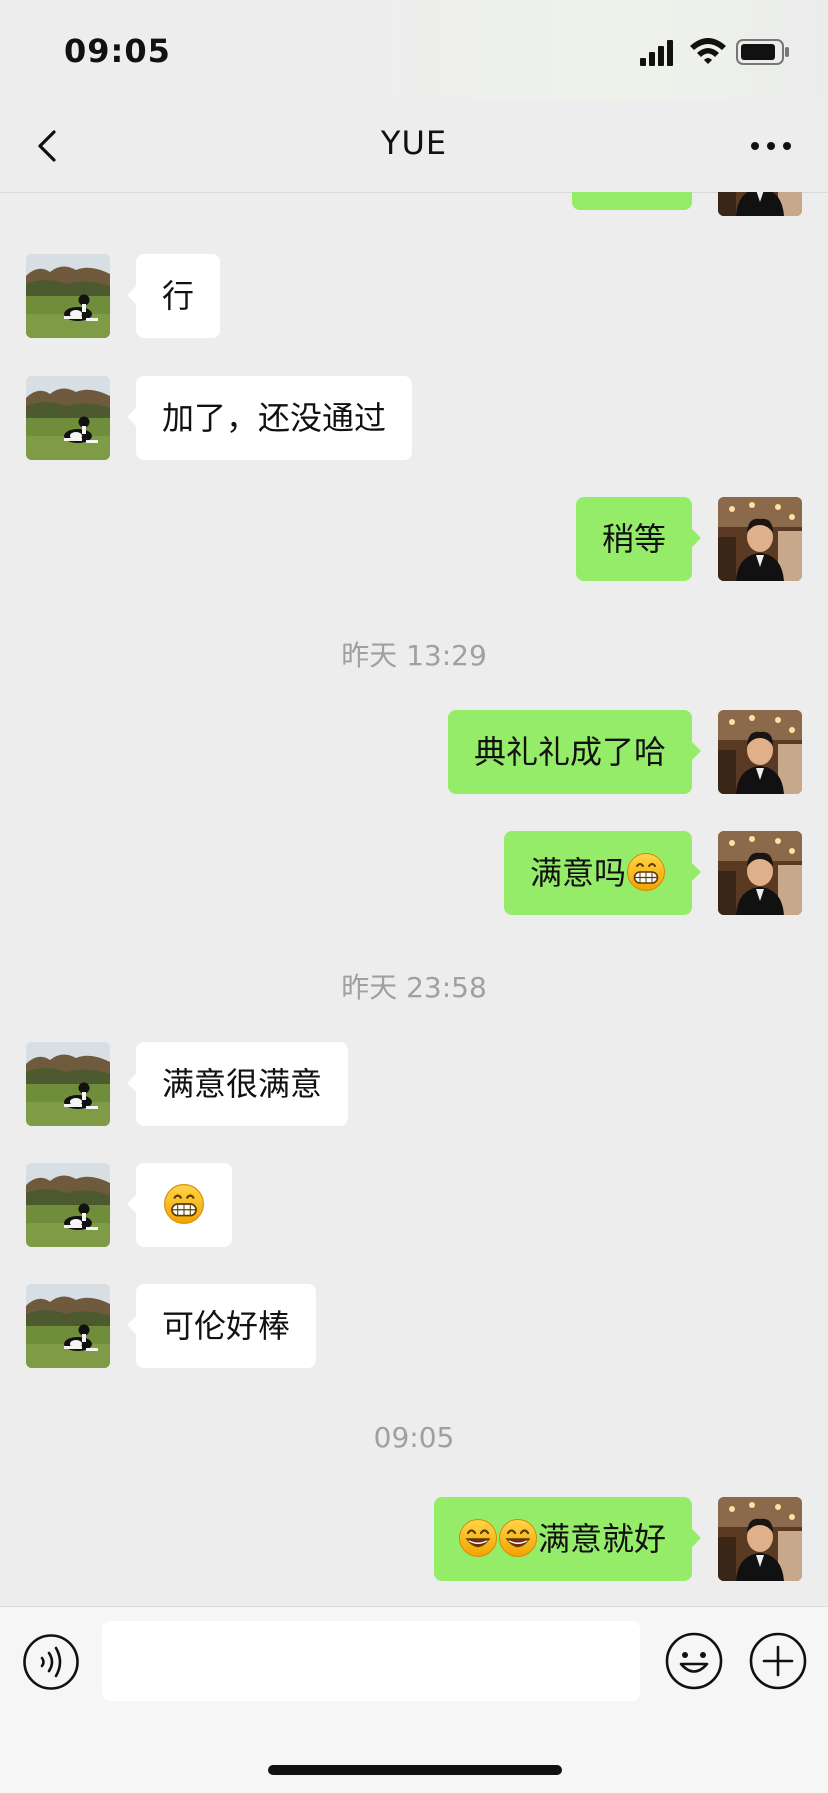  What do you see at coordinates (632, 201) in the screenshot?
I see `message-bubble-partial` at bounding box center [632, 201].